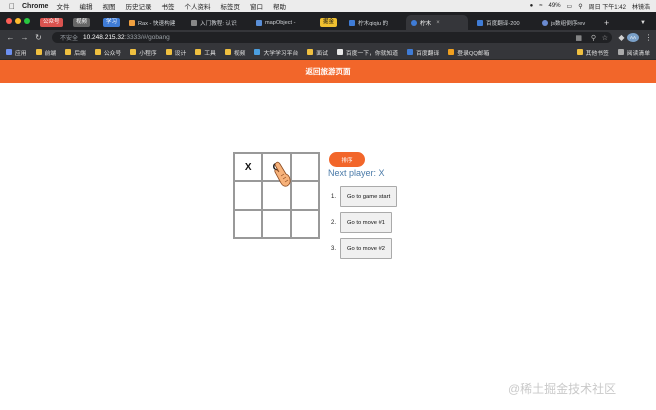 The width and height of the screenshot is (656, 410). Describe the element at coordinates (347, 159) in the screenshot. I see `sort-button: 排序` at that location.